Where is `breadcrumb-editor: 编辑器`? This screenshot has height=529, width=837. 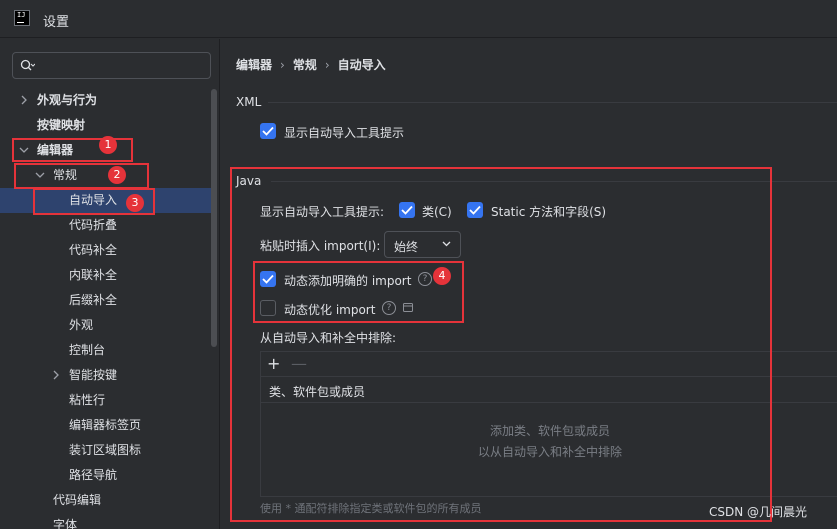
breadcrumb-editor: 编辑器 is located at coordinates (254, 65).